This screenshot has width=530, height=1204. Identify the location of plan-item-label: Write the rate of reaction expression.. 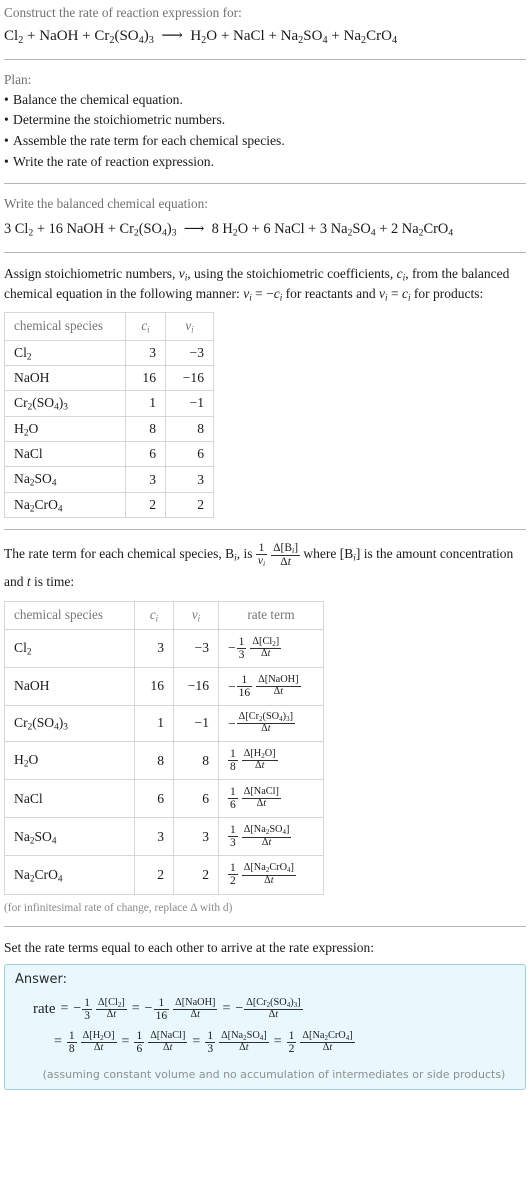
(114, 161).